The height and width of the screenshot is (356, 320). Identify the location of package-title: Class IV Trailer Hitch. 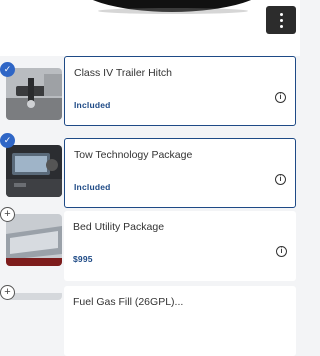
(123, 73).